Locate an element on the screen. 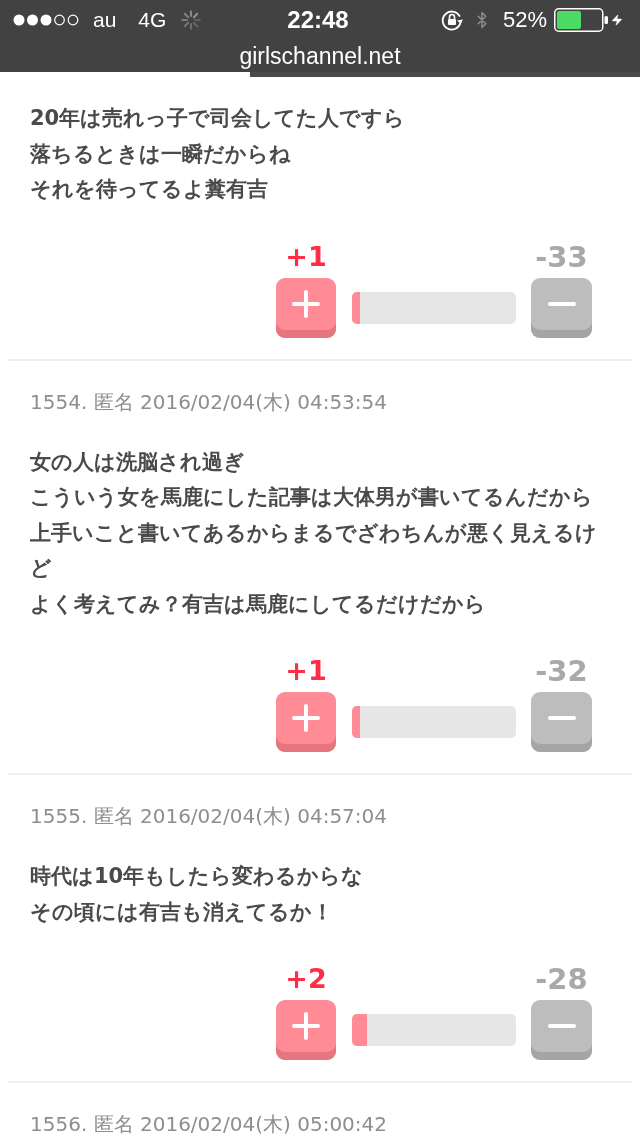 The image size is (640, 1136). network-type: 4G is located at coordinates (152, 20).